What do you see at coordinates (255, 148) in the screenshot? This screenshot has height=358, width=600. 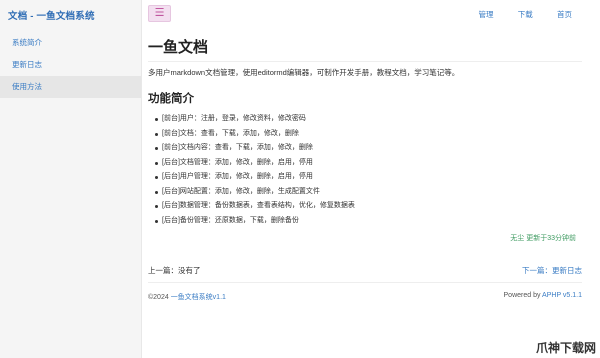 I see `list-item: [前台]文档内容：查看，下载，添加，修改，删除` at bounding box center [255, 148].